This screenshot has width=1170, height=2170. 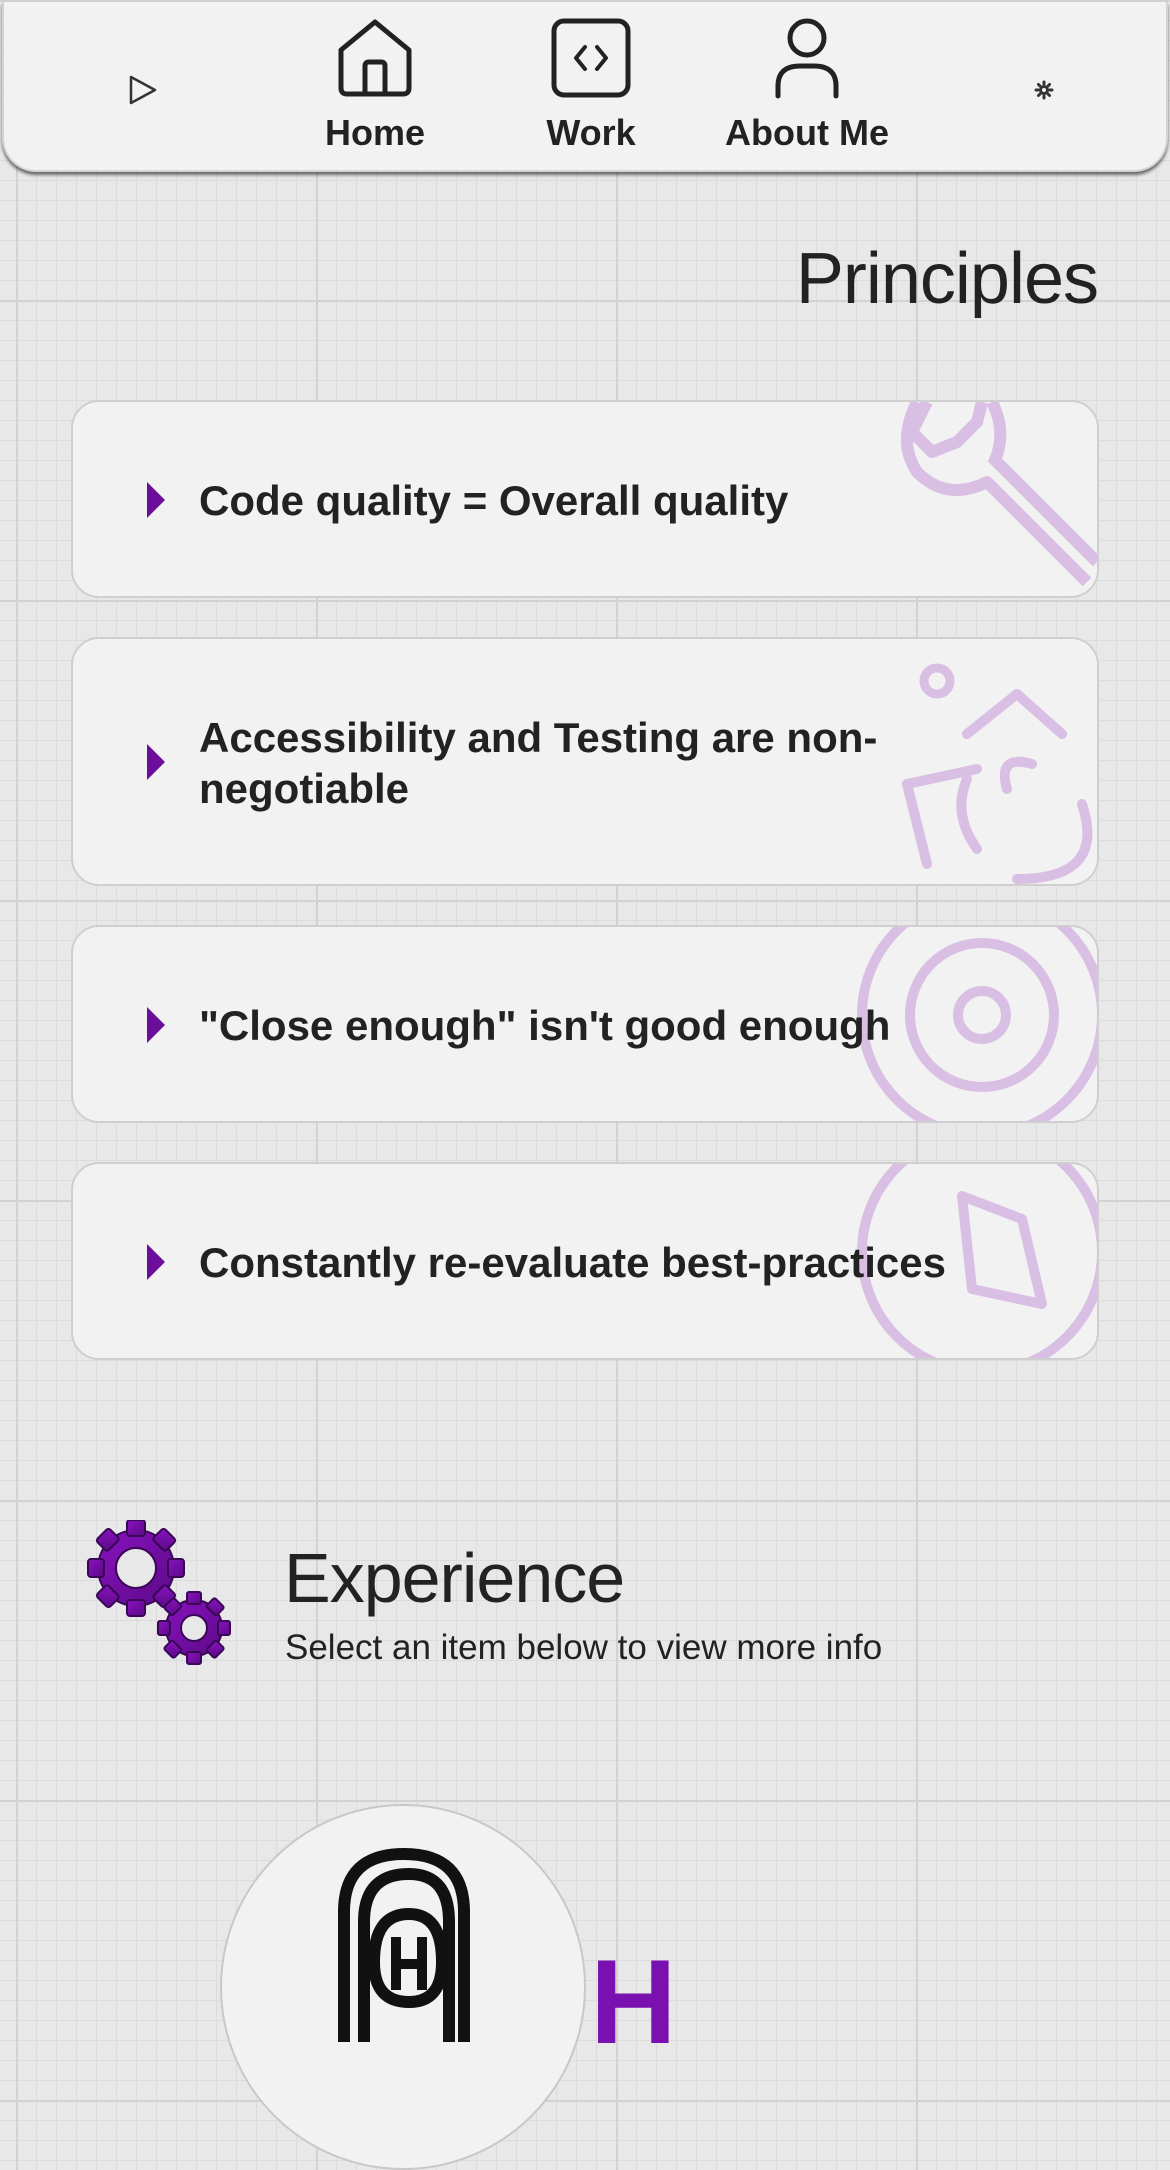 What do you see at coordinates (494, 500) in the screenshot?
I see `principle-text: Code quality = Overall quality` at bounding box center [494, 500].